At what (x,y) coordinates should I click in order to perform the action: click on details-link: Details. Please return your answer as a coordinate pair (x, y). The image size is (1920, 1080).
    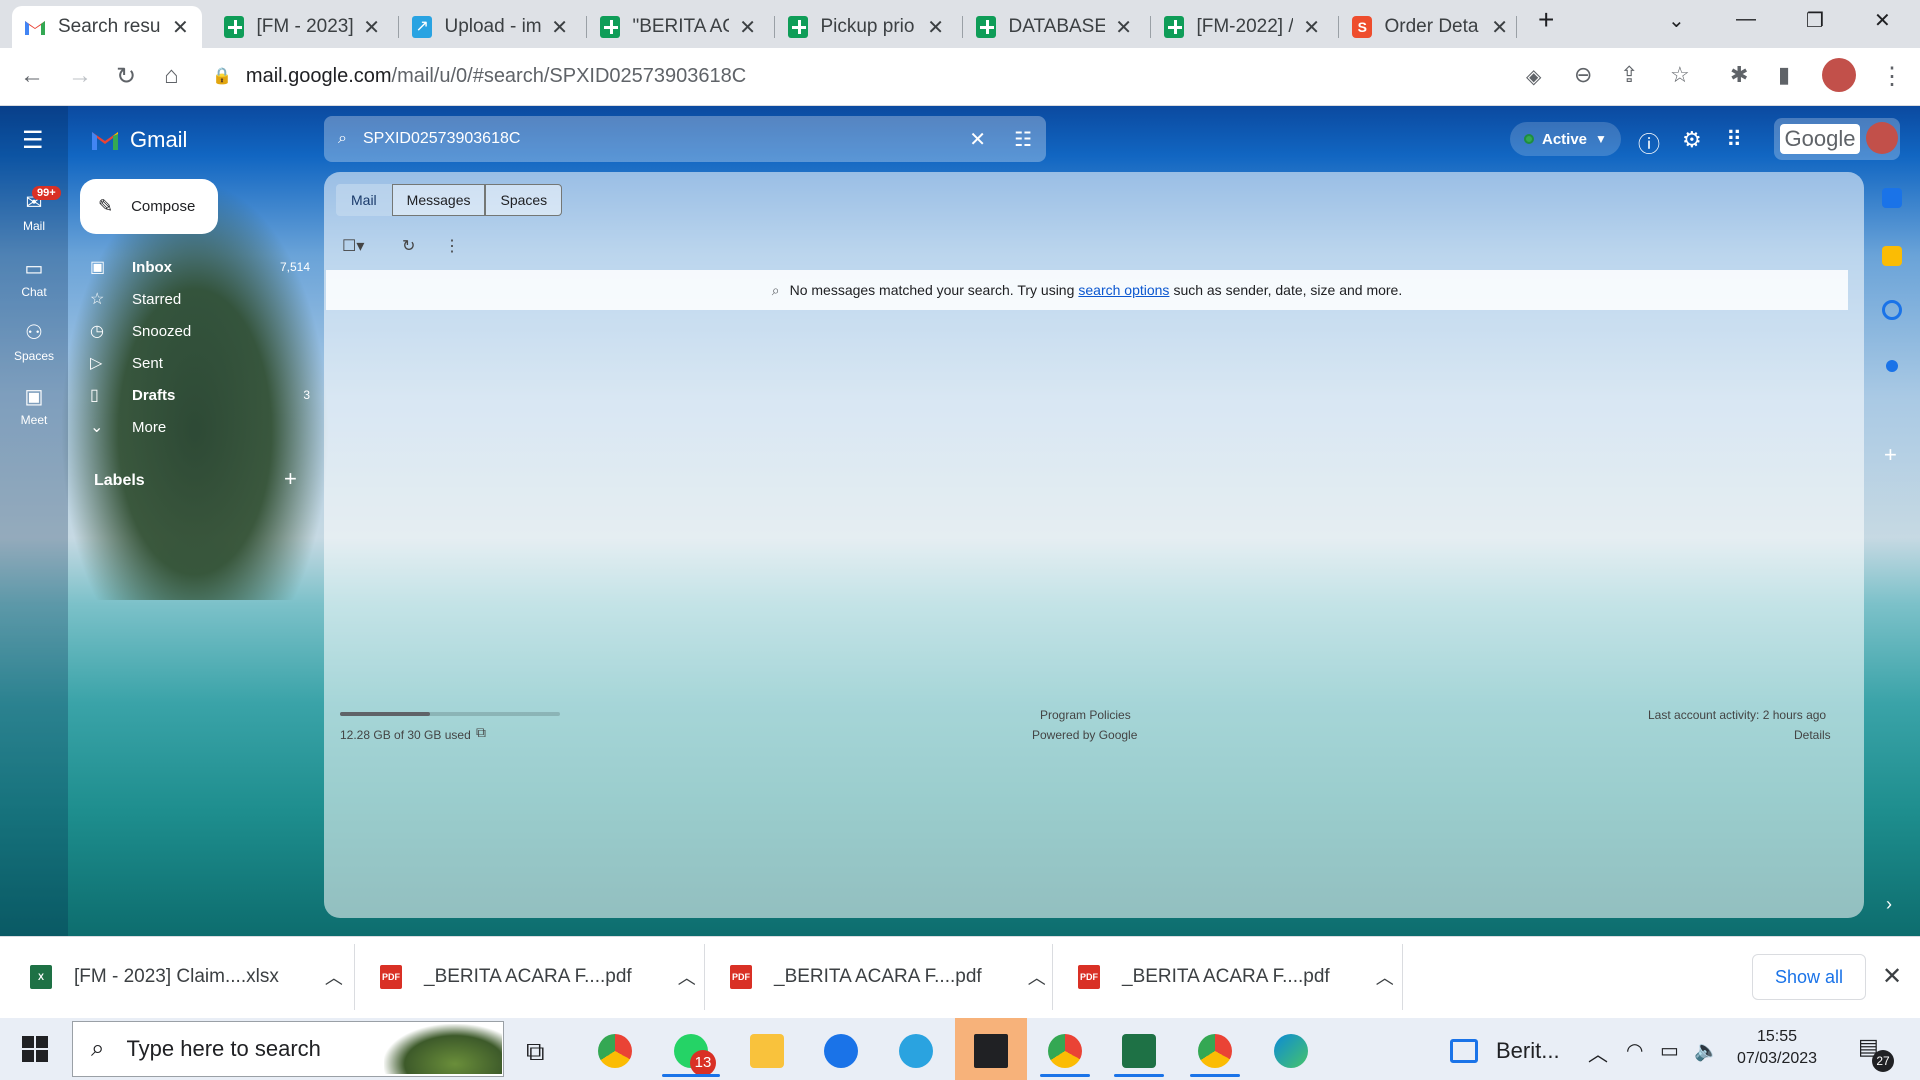
    Looking at the image, I should click on (1812, 735).